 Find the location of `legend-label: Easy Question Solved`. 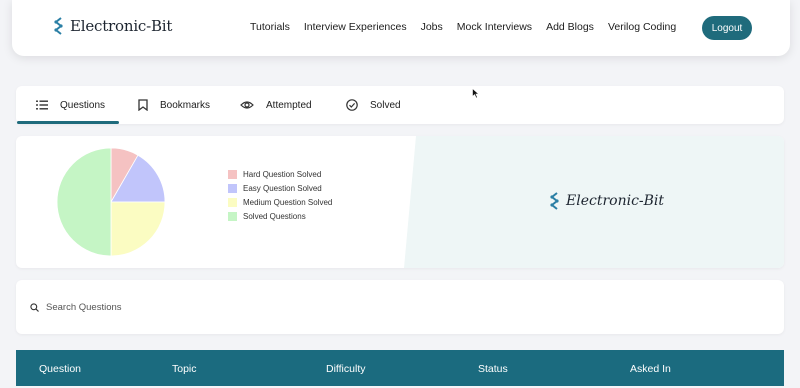

legend-label: Easy Question Solved is located at coordinates (282, 188).